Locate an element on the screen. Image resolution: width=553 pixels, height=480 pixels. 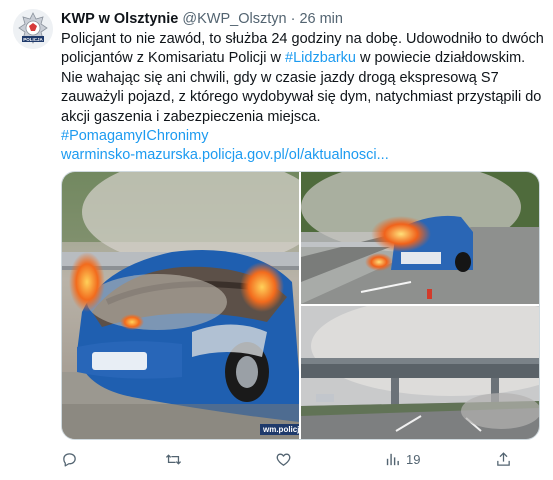
views-icon is located at coordinates (392, 459).